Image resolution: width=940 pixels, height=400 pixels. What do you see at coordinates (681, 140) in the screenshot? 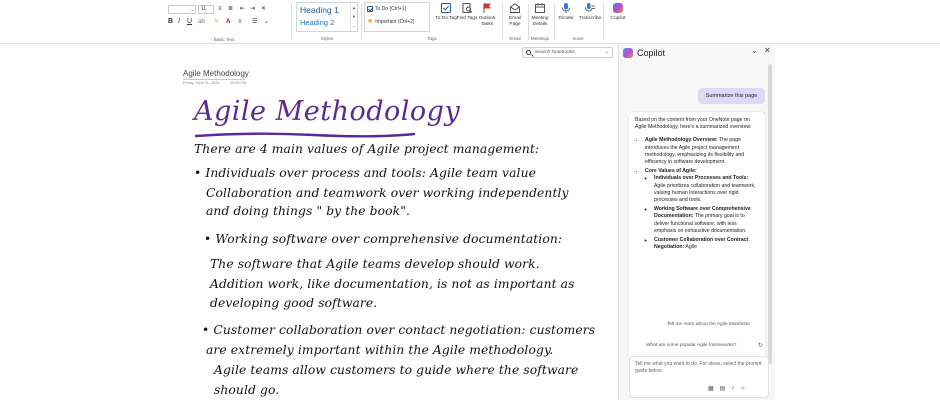
I see `response-heading: Agile Methodology Overview:` at bounding box center [681, 140].